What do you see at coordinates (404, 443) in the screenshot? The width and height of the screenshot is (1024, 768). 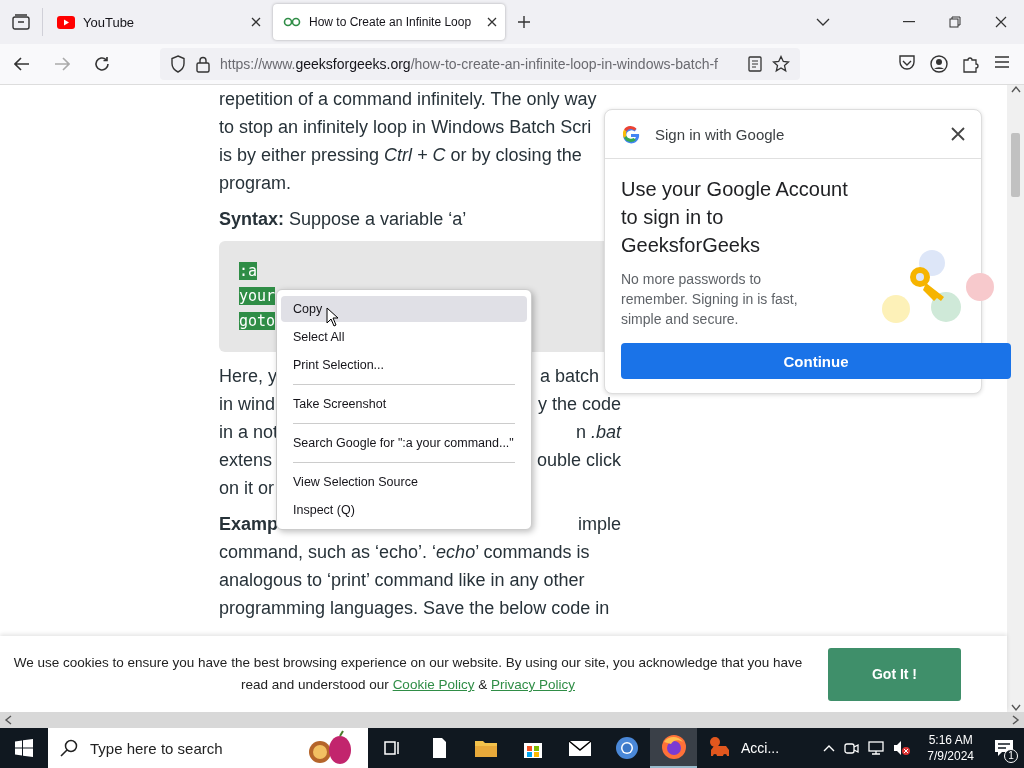 I see `menu-item: Search Google for ":a your command..."` at bounding box center [404, 443].